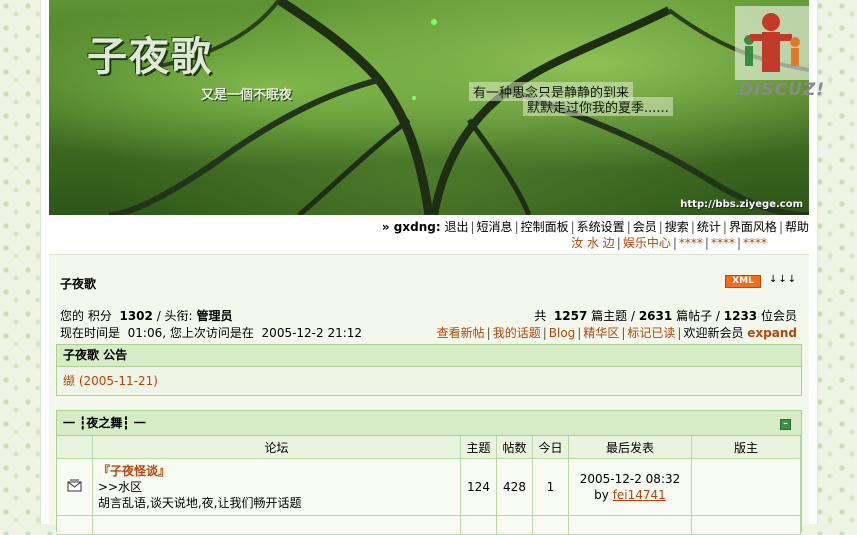 This screenshot has width=857, height=535. What do you see at coordinates (651, 333) in the screenshot?
I see `mark-read-link: 标记已读` at bounding box center [651, 333].